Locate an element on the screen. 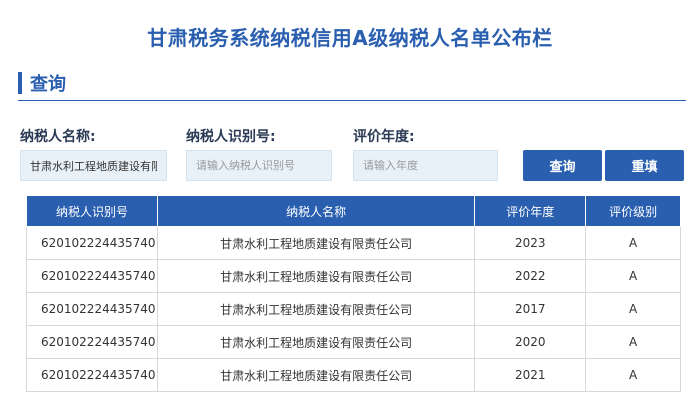 The image size is (700, 401). taxpayer-name-label: 纳税人名称: is located at coordinates (58, 137).